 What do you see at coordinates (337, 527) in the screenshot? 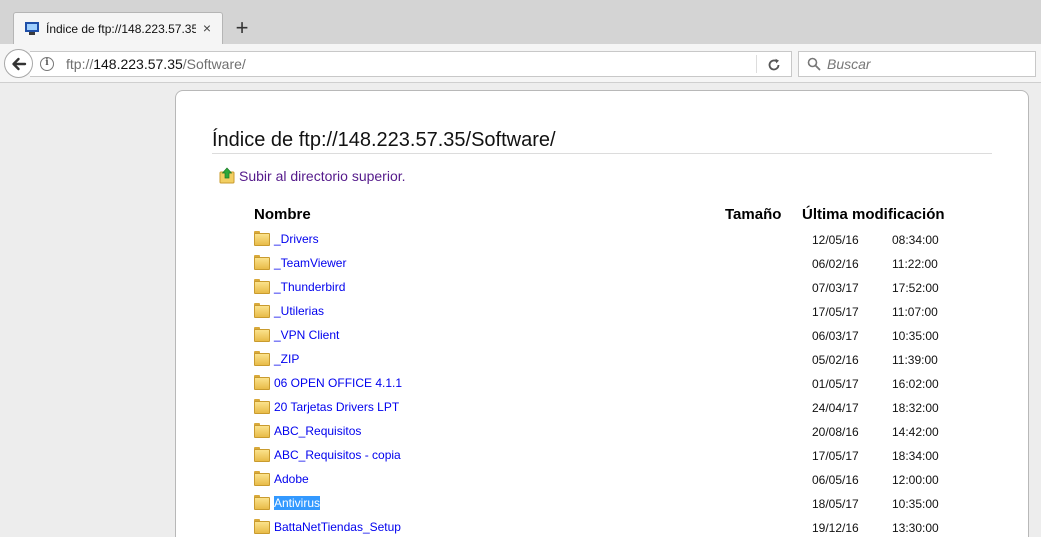
I see `folder-link: BattaNetTiendas_Setup` at bounding box center [337, 527].